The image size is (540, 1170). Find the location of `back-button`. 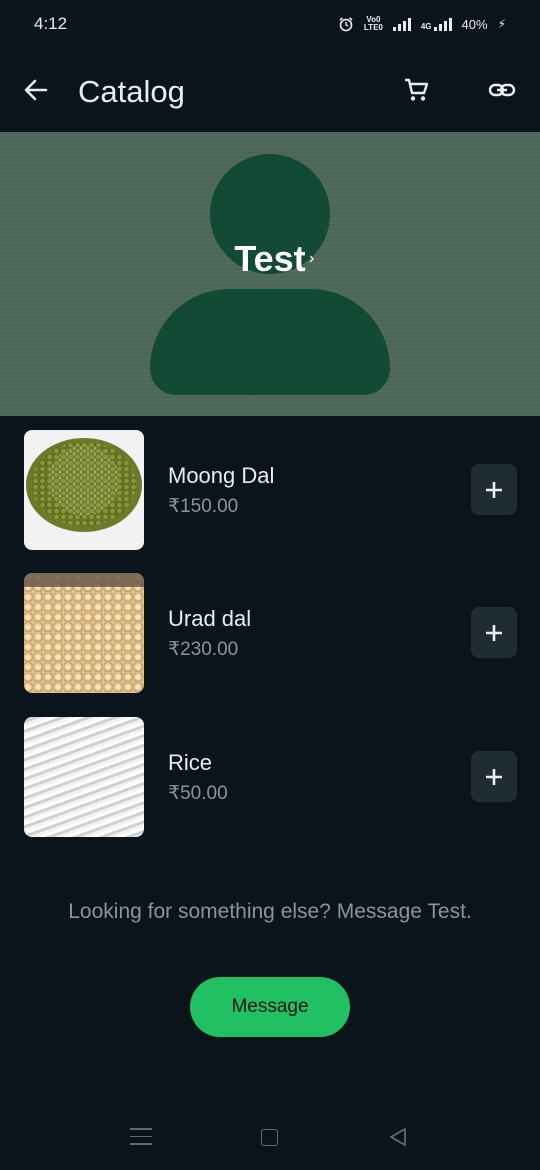

back-button is located at coordinates (36, 90).